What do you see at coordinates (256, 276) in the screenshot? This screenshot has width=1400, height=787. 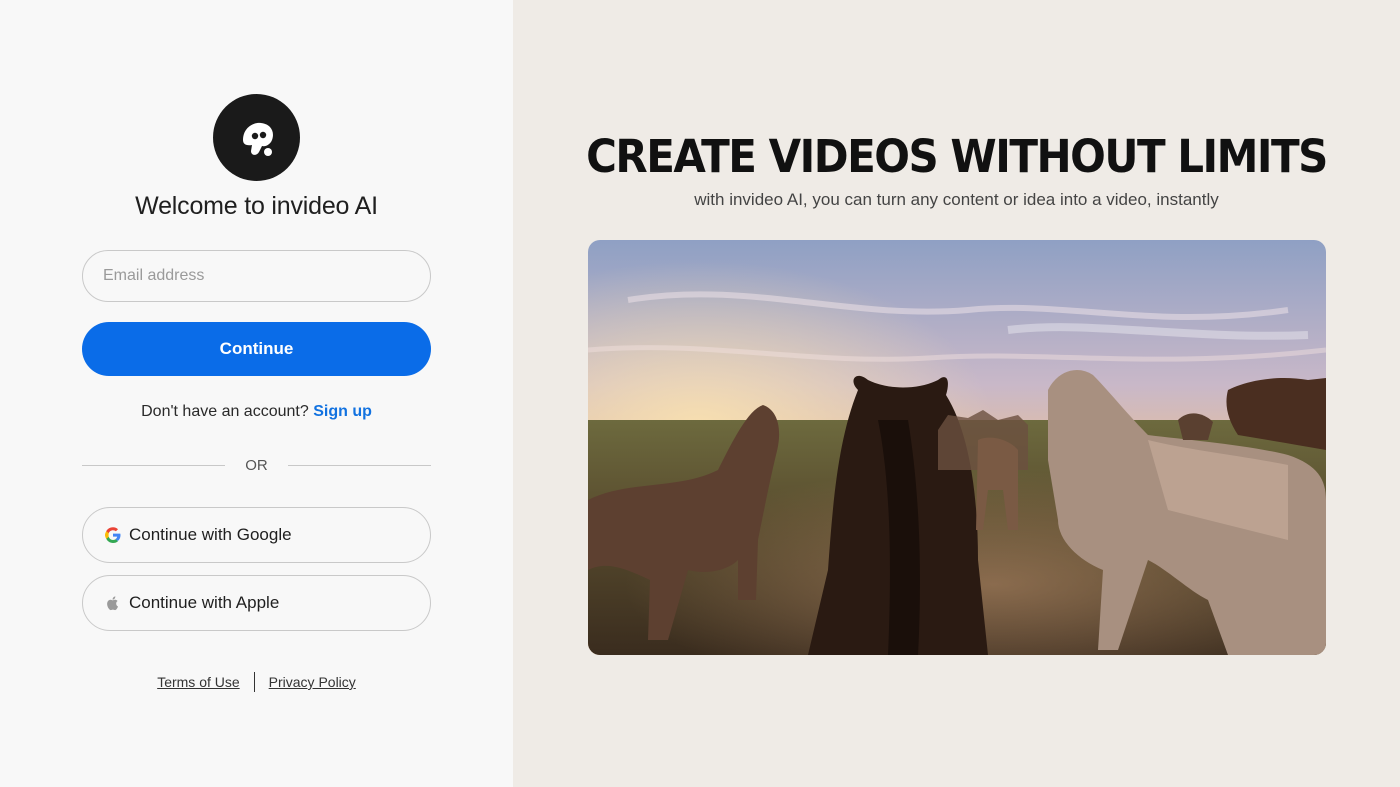 I see `email-field` at bounding box center [256, 276].